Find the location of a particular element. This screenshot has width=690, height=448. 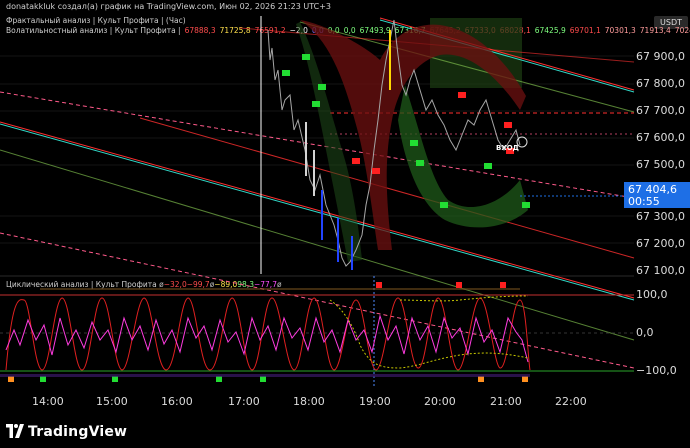

price-tick: 67 300,0 is located at coordinates (660, 216).